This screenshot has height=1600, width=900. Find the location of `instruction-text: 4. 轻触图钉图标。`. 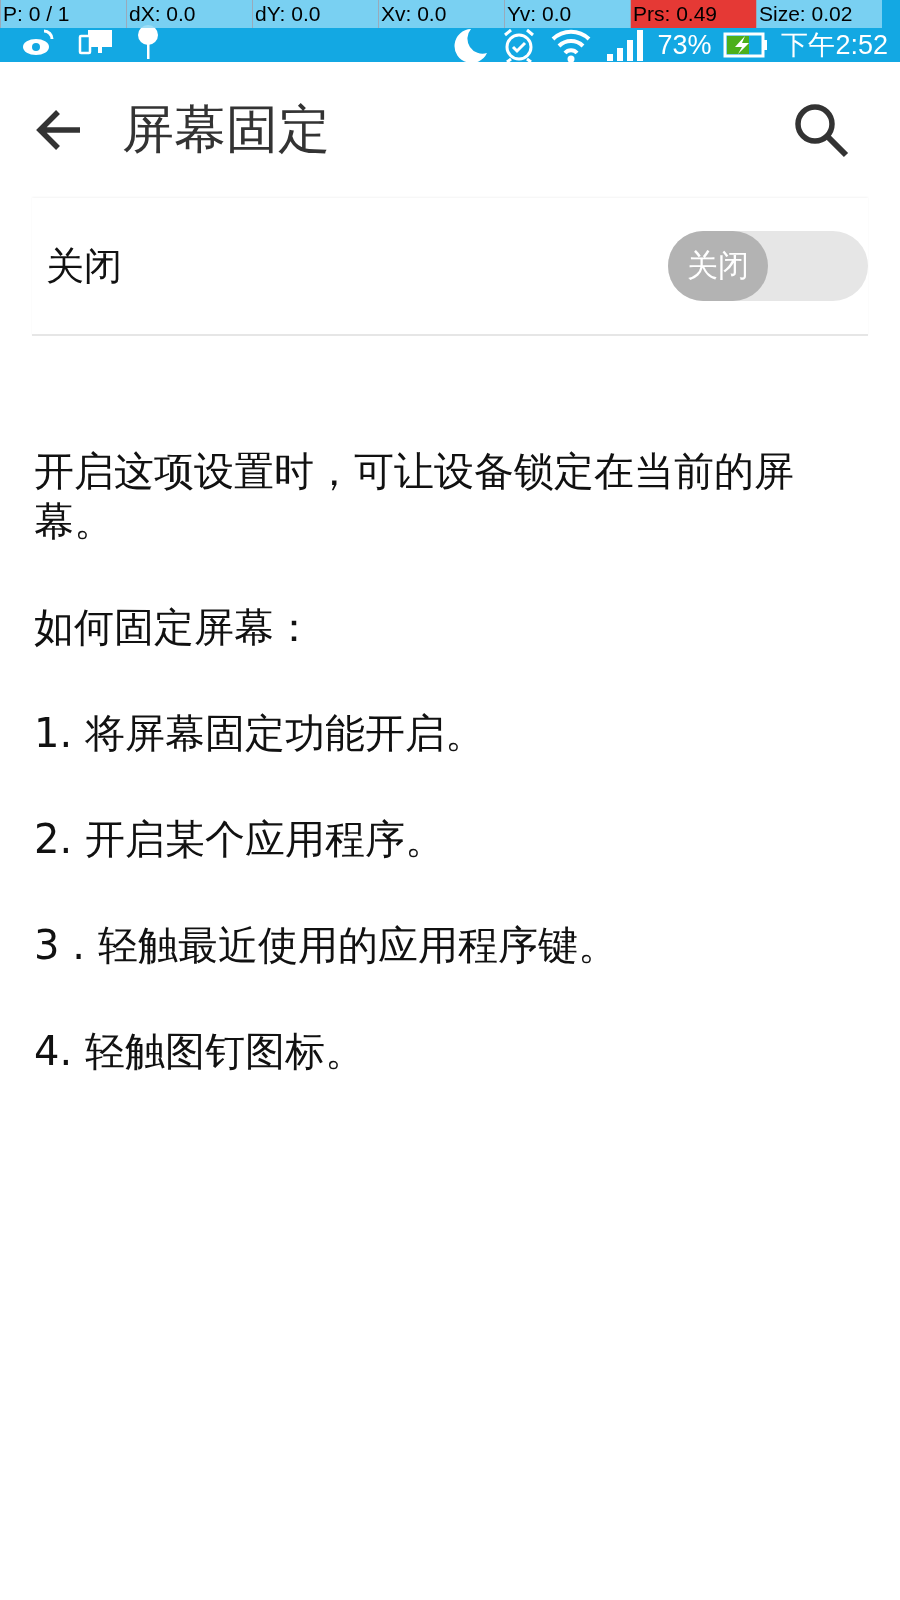

instruction-text: 4. 轻触图钉图标。 is located at coordinates (200, 1051).